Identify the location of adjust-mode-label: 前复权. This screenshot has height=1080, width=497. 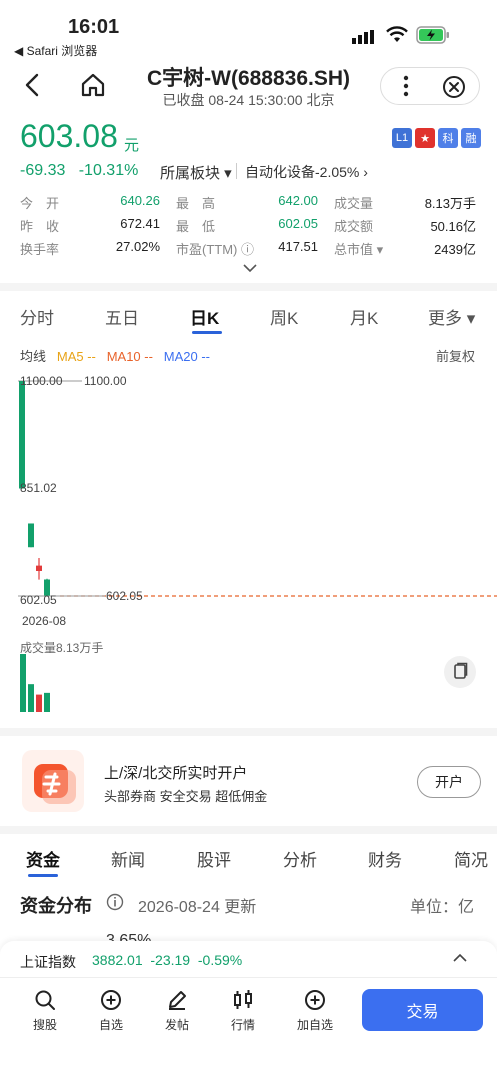
(455, 355).